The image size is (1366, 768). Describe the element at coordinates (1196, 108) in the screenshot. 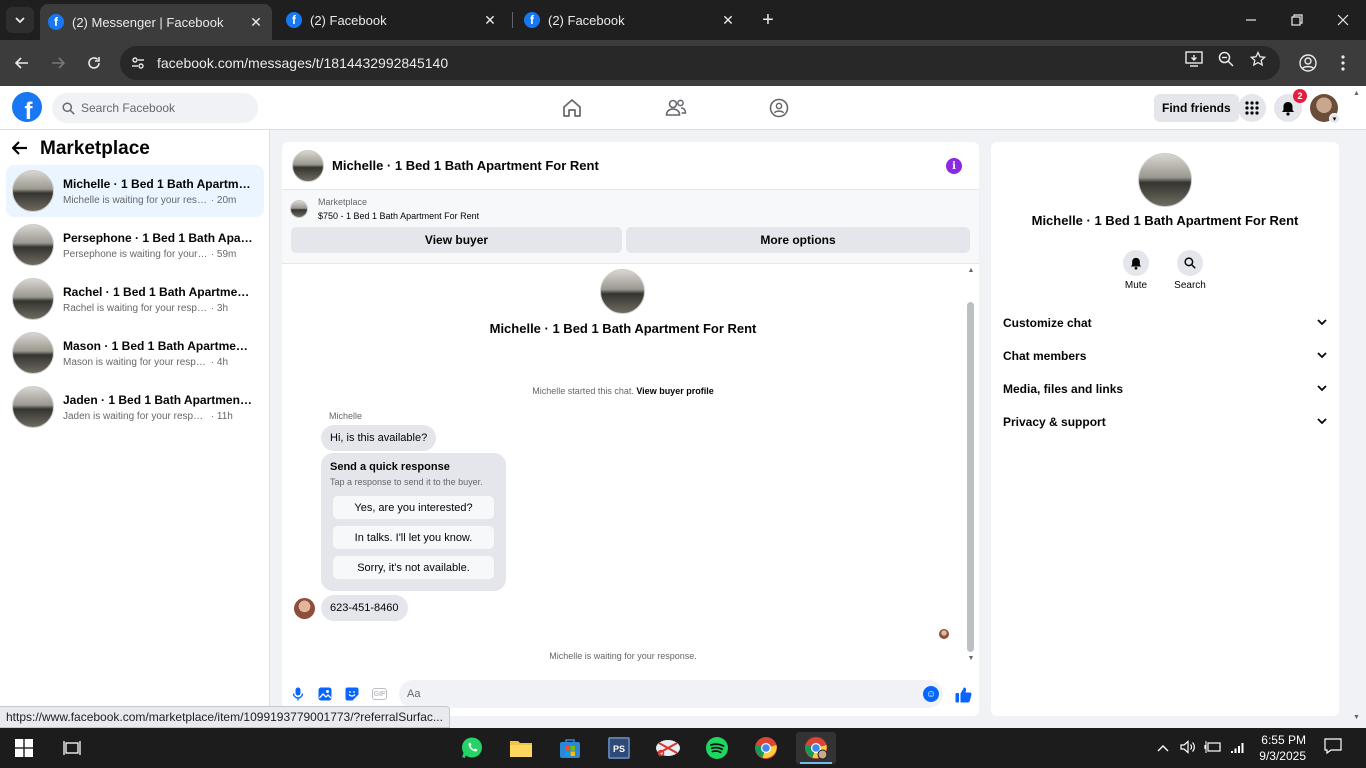

I see `find-friends-button: Find friends` at that location.